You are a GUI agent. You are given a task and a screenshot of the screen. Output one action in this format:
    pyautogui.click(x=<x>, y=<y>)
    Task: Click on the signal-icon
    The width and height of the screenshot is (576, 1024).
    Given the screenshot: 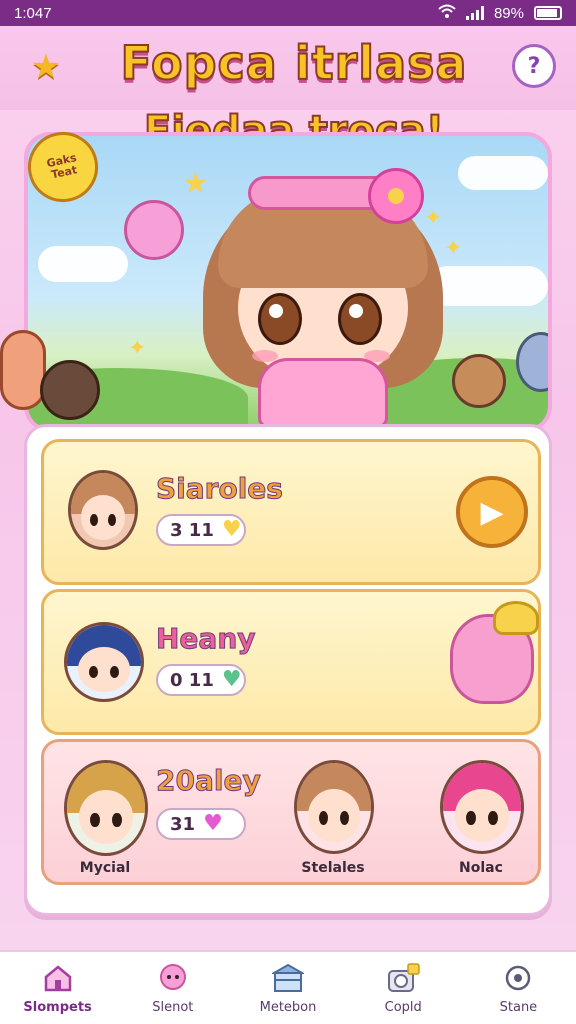 What is the action you would take?
    pyautogui.click(x=474, y=13)
    